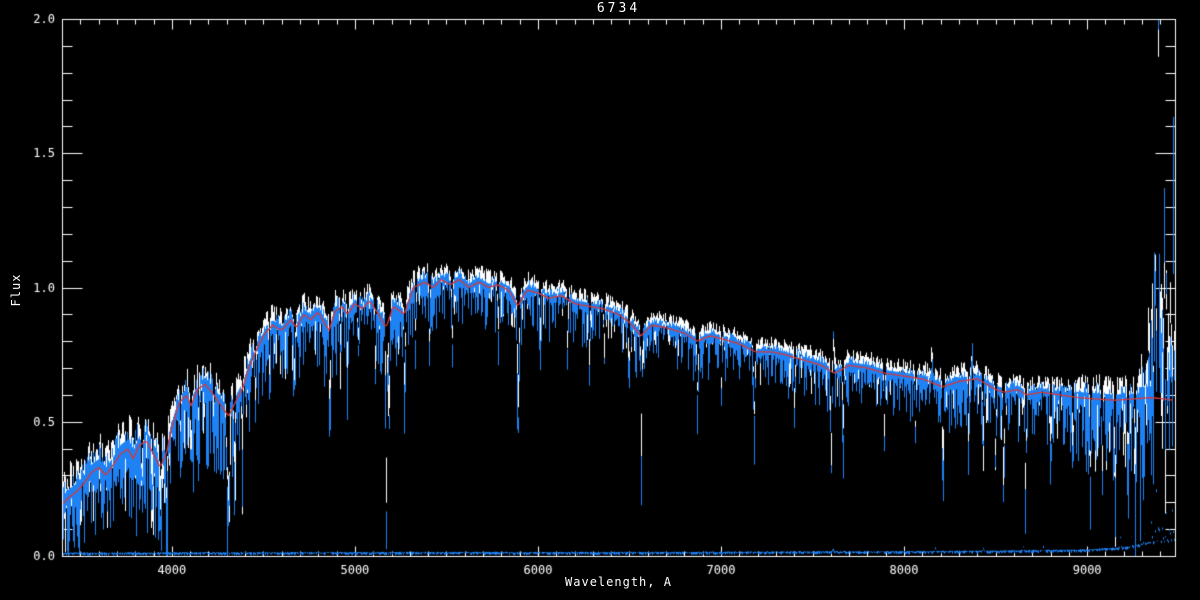 This screenshot has height=600, width=1200. What do you see at coordinates (16, 290) in the screenshot?
I see `y-axis-label: Flux` at bounding box center [16, 290].